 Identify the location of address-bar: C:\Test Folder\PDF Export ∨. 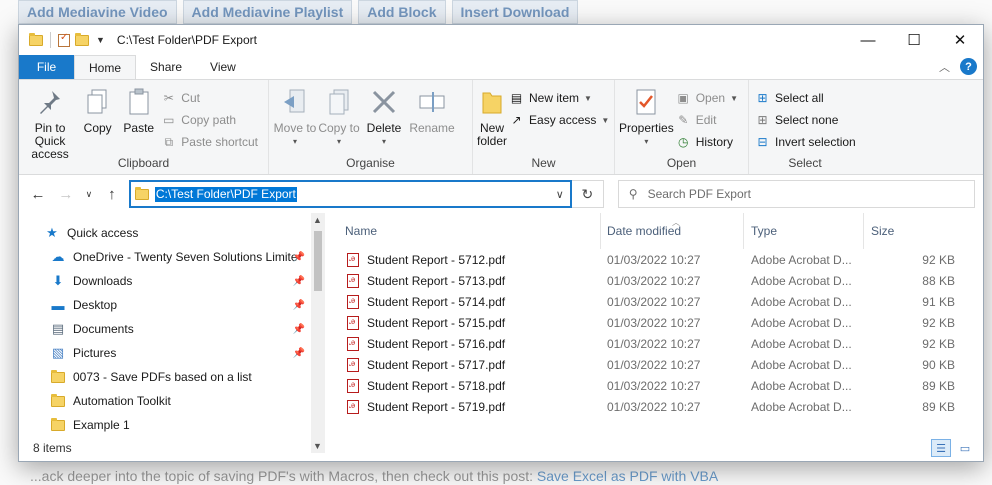
(350, 194).